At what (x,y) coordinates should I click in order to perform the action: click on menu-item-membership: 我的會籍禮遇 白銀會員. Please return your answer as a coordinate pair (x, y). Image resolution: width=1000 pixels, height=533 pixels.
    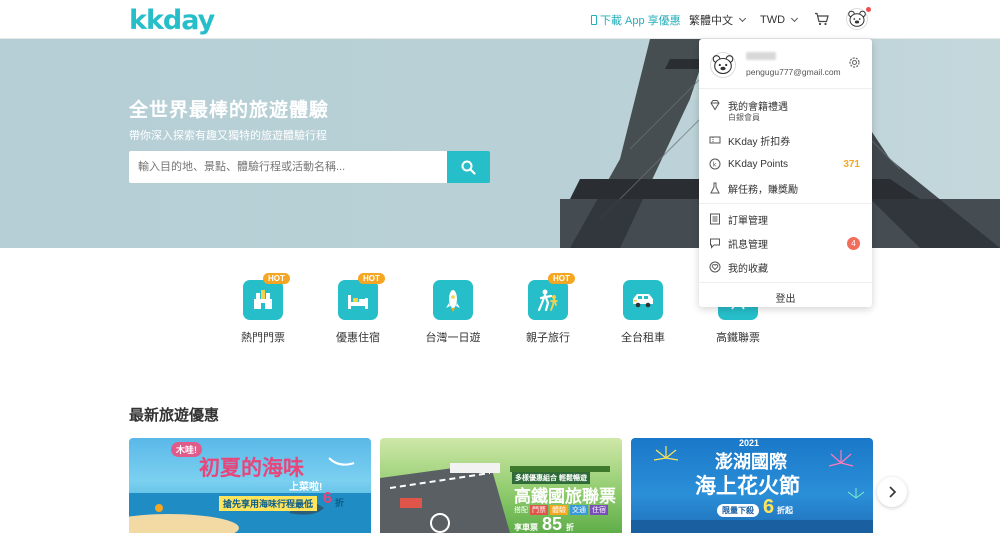
    Looking at the image, I should click on (785, 110).